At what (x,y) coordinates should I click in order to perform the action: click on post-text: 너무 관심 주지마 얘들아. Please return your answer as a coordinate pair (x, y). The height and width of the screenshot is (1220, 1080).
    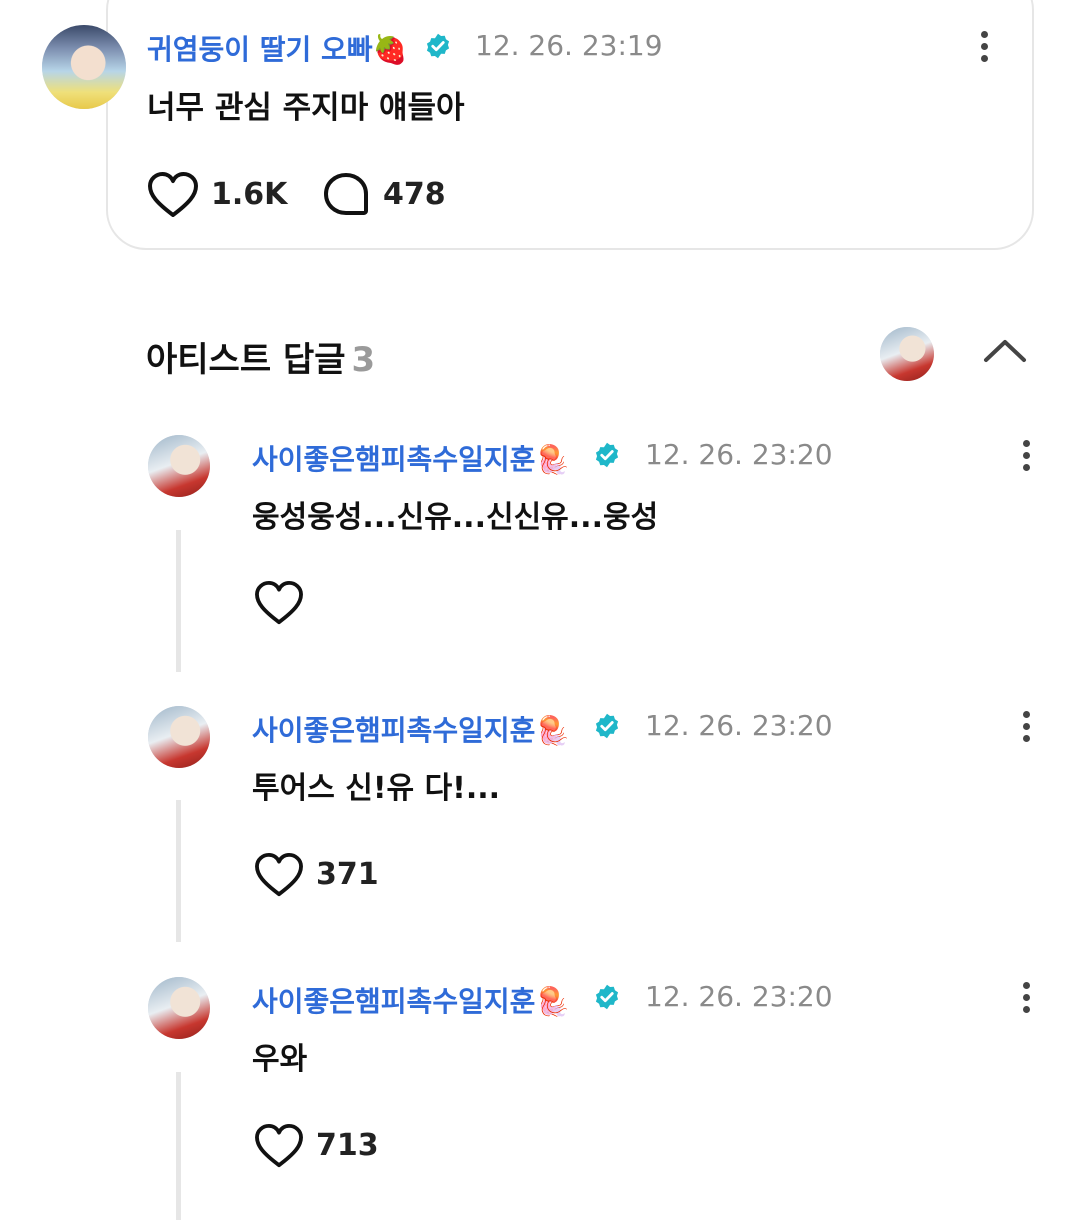
    Looking at the image, I should click on (306, 108).